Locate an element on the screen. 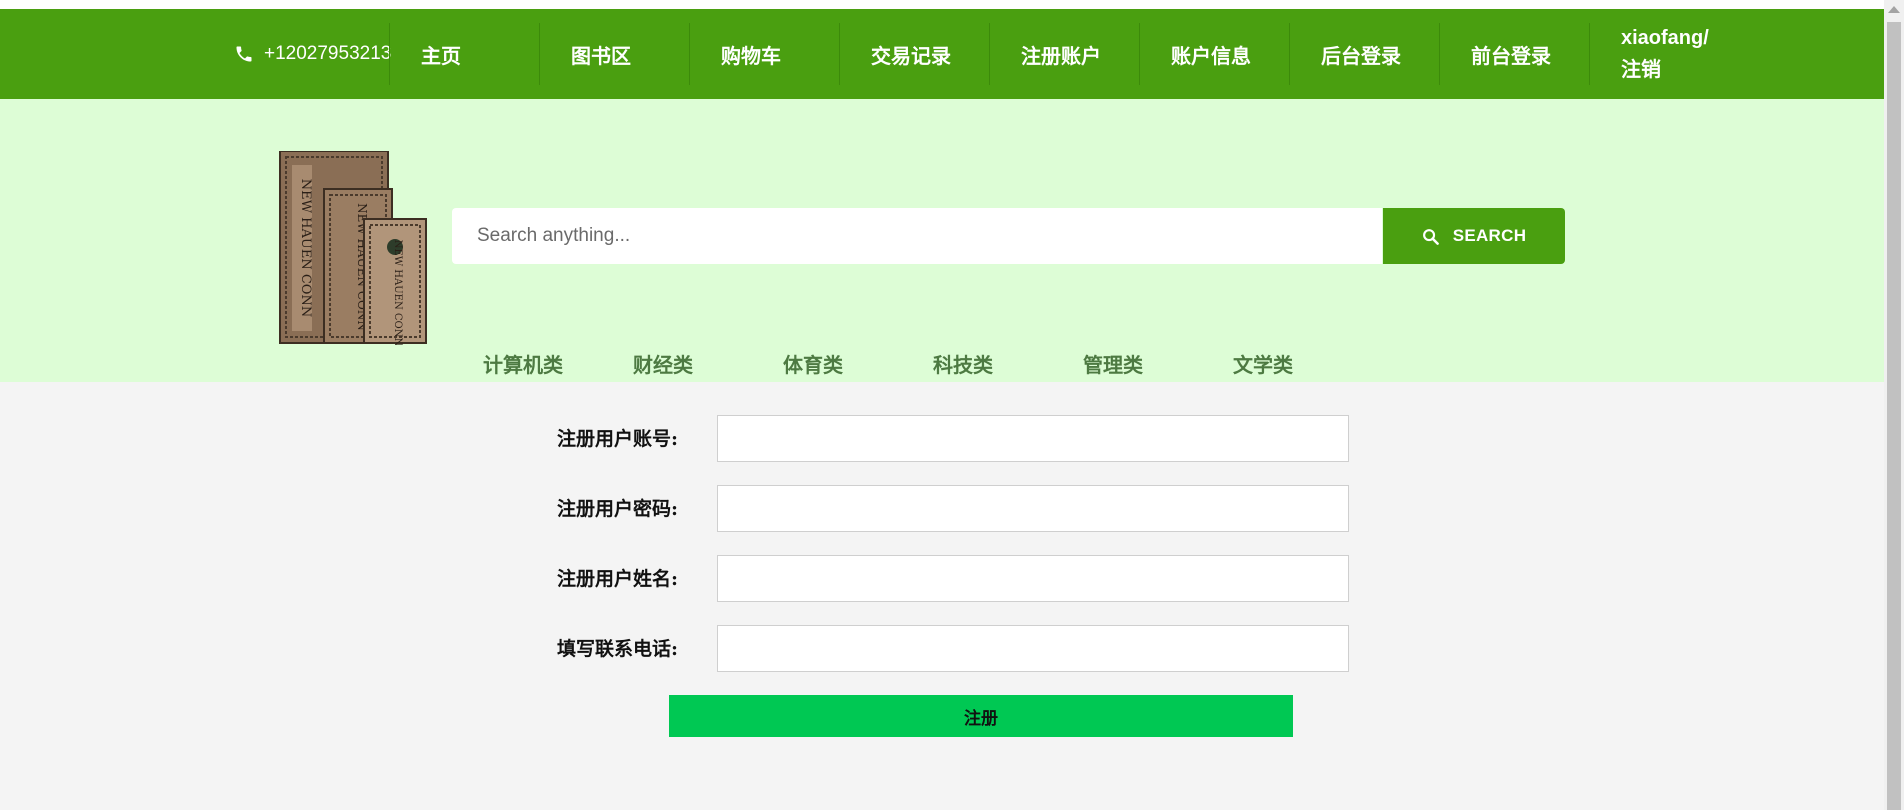 Image resolution: width=1904 pixels, height=810 pixels. nav-label: 主页 is located at coordinates (441, 56).